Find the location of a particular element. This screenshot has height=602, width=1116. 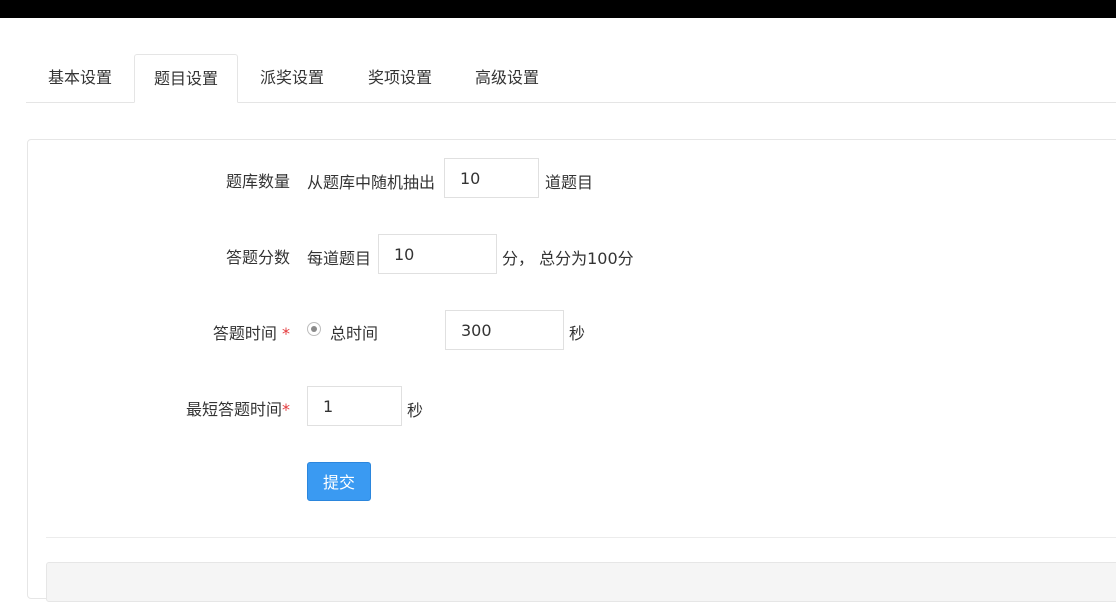

settings-tabs: 基本设置 题目设置 派奖设置 奖项设置 高级设置 is located at coordinates (571, 78).